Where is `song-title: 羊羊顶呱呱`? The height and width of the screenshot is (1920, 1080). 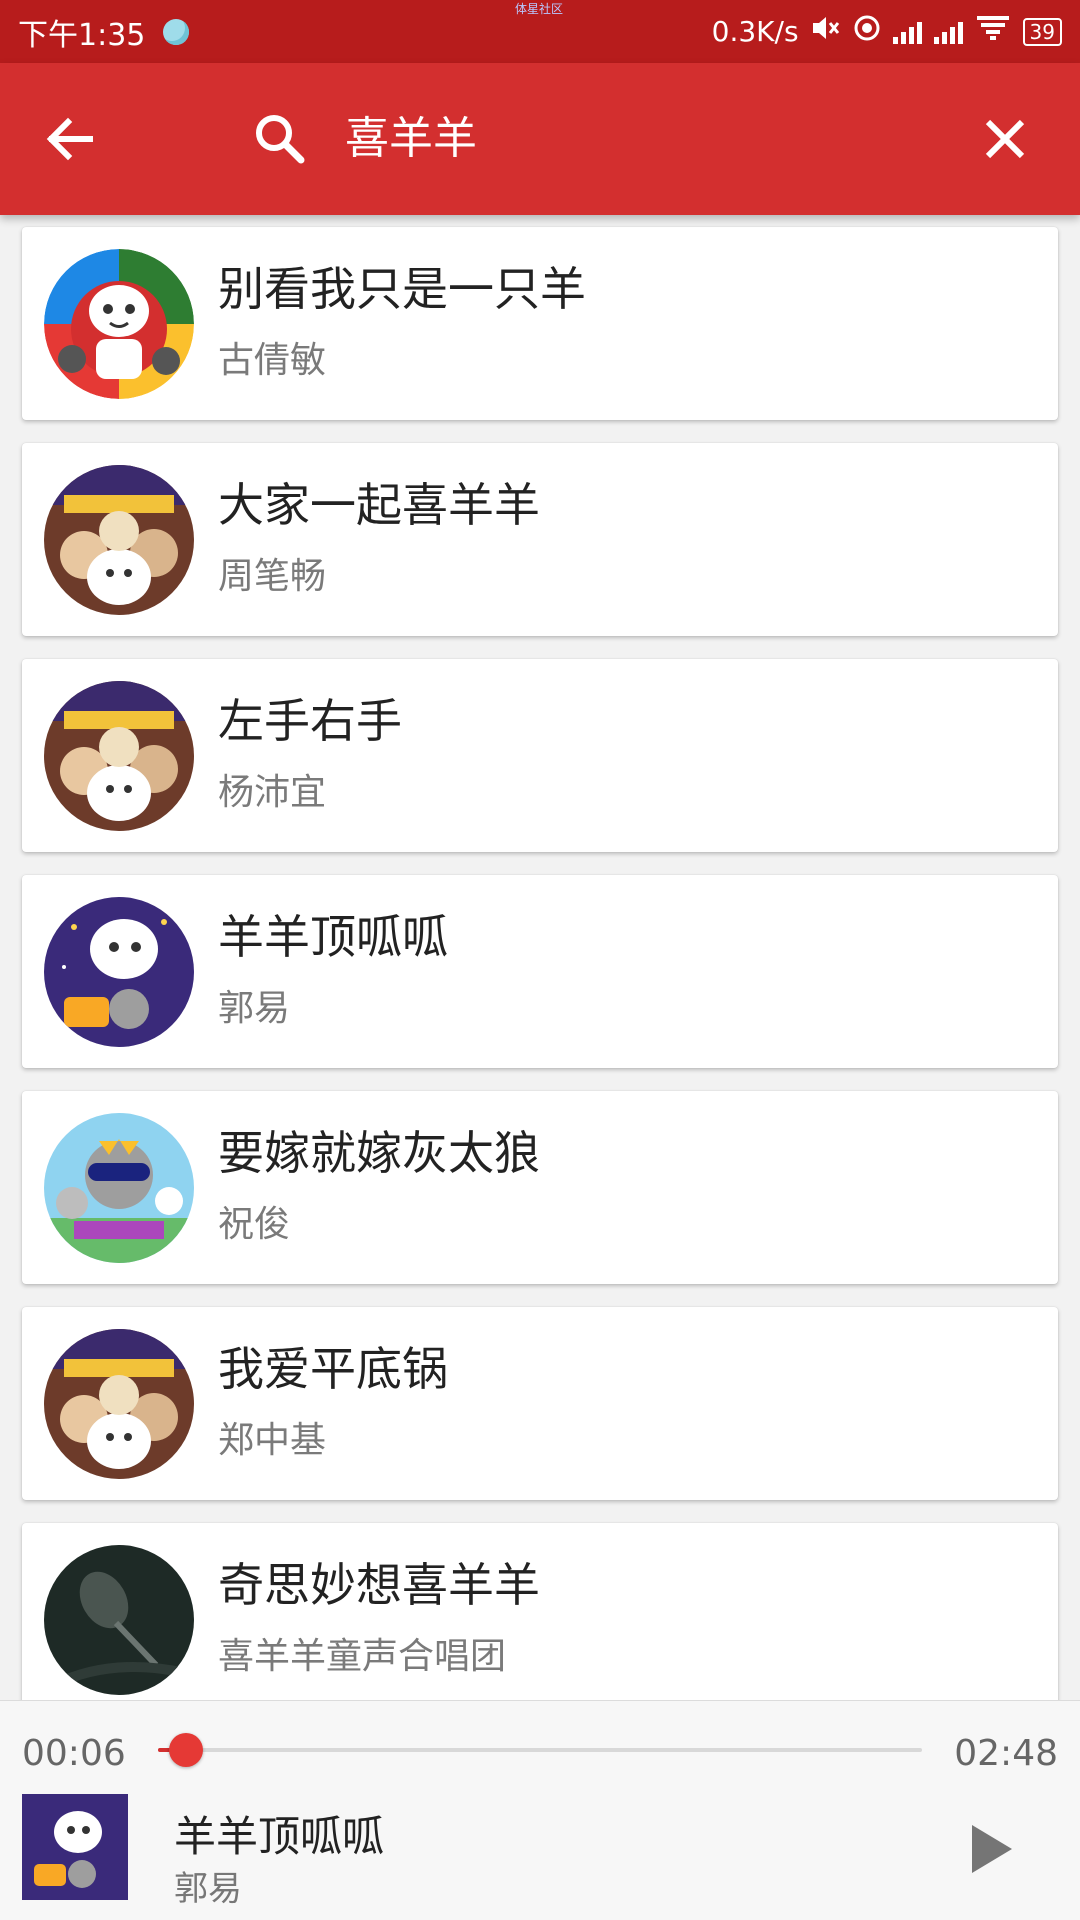
song-title: 羊羊顶呱呱 is located at coordinates (333, 937).